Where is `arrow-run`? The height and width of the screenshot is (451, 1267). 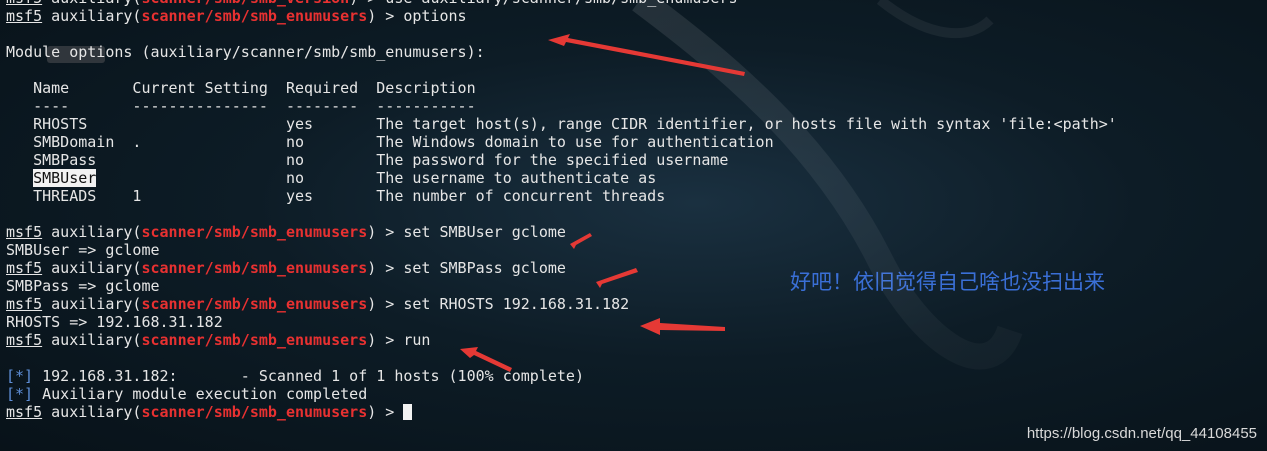
arrow-run is located at coordinates (486, 359).